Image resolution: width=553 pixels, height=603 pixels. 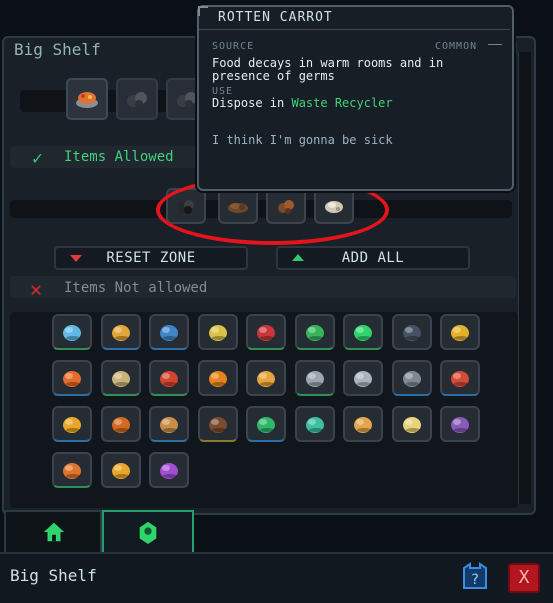 I want to click on green-canister-icon, so click(x=314, y=333).